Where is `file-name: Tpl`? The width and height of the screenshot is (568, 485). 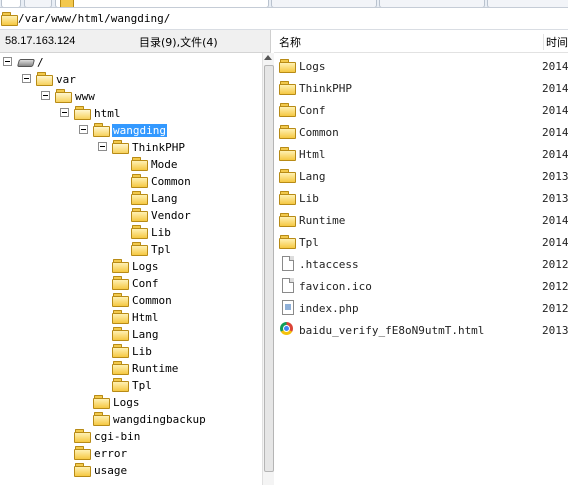 file-name: Tpl is located at coordinates (309, 242).